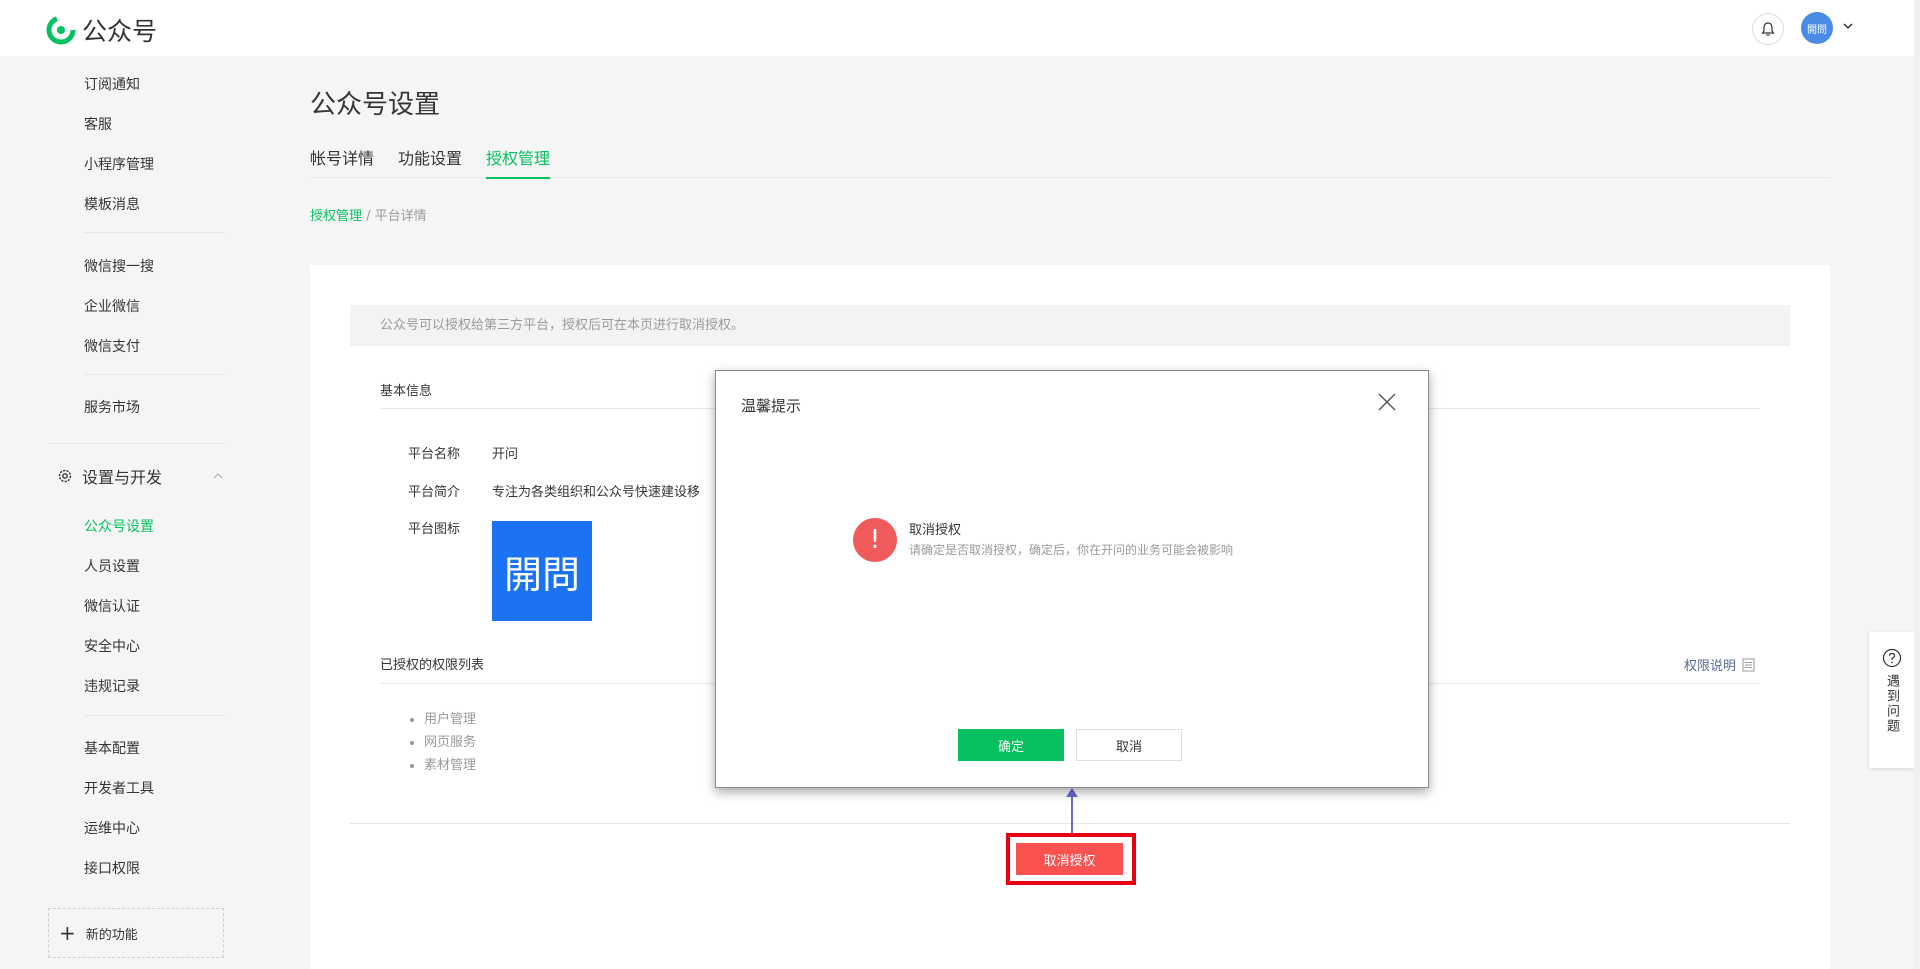 The image size is (1920, 969). What do you see at coordinates (218, 476) in the screenshot?
I see `chevron-up-icon` at bounding box center [218, 476].